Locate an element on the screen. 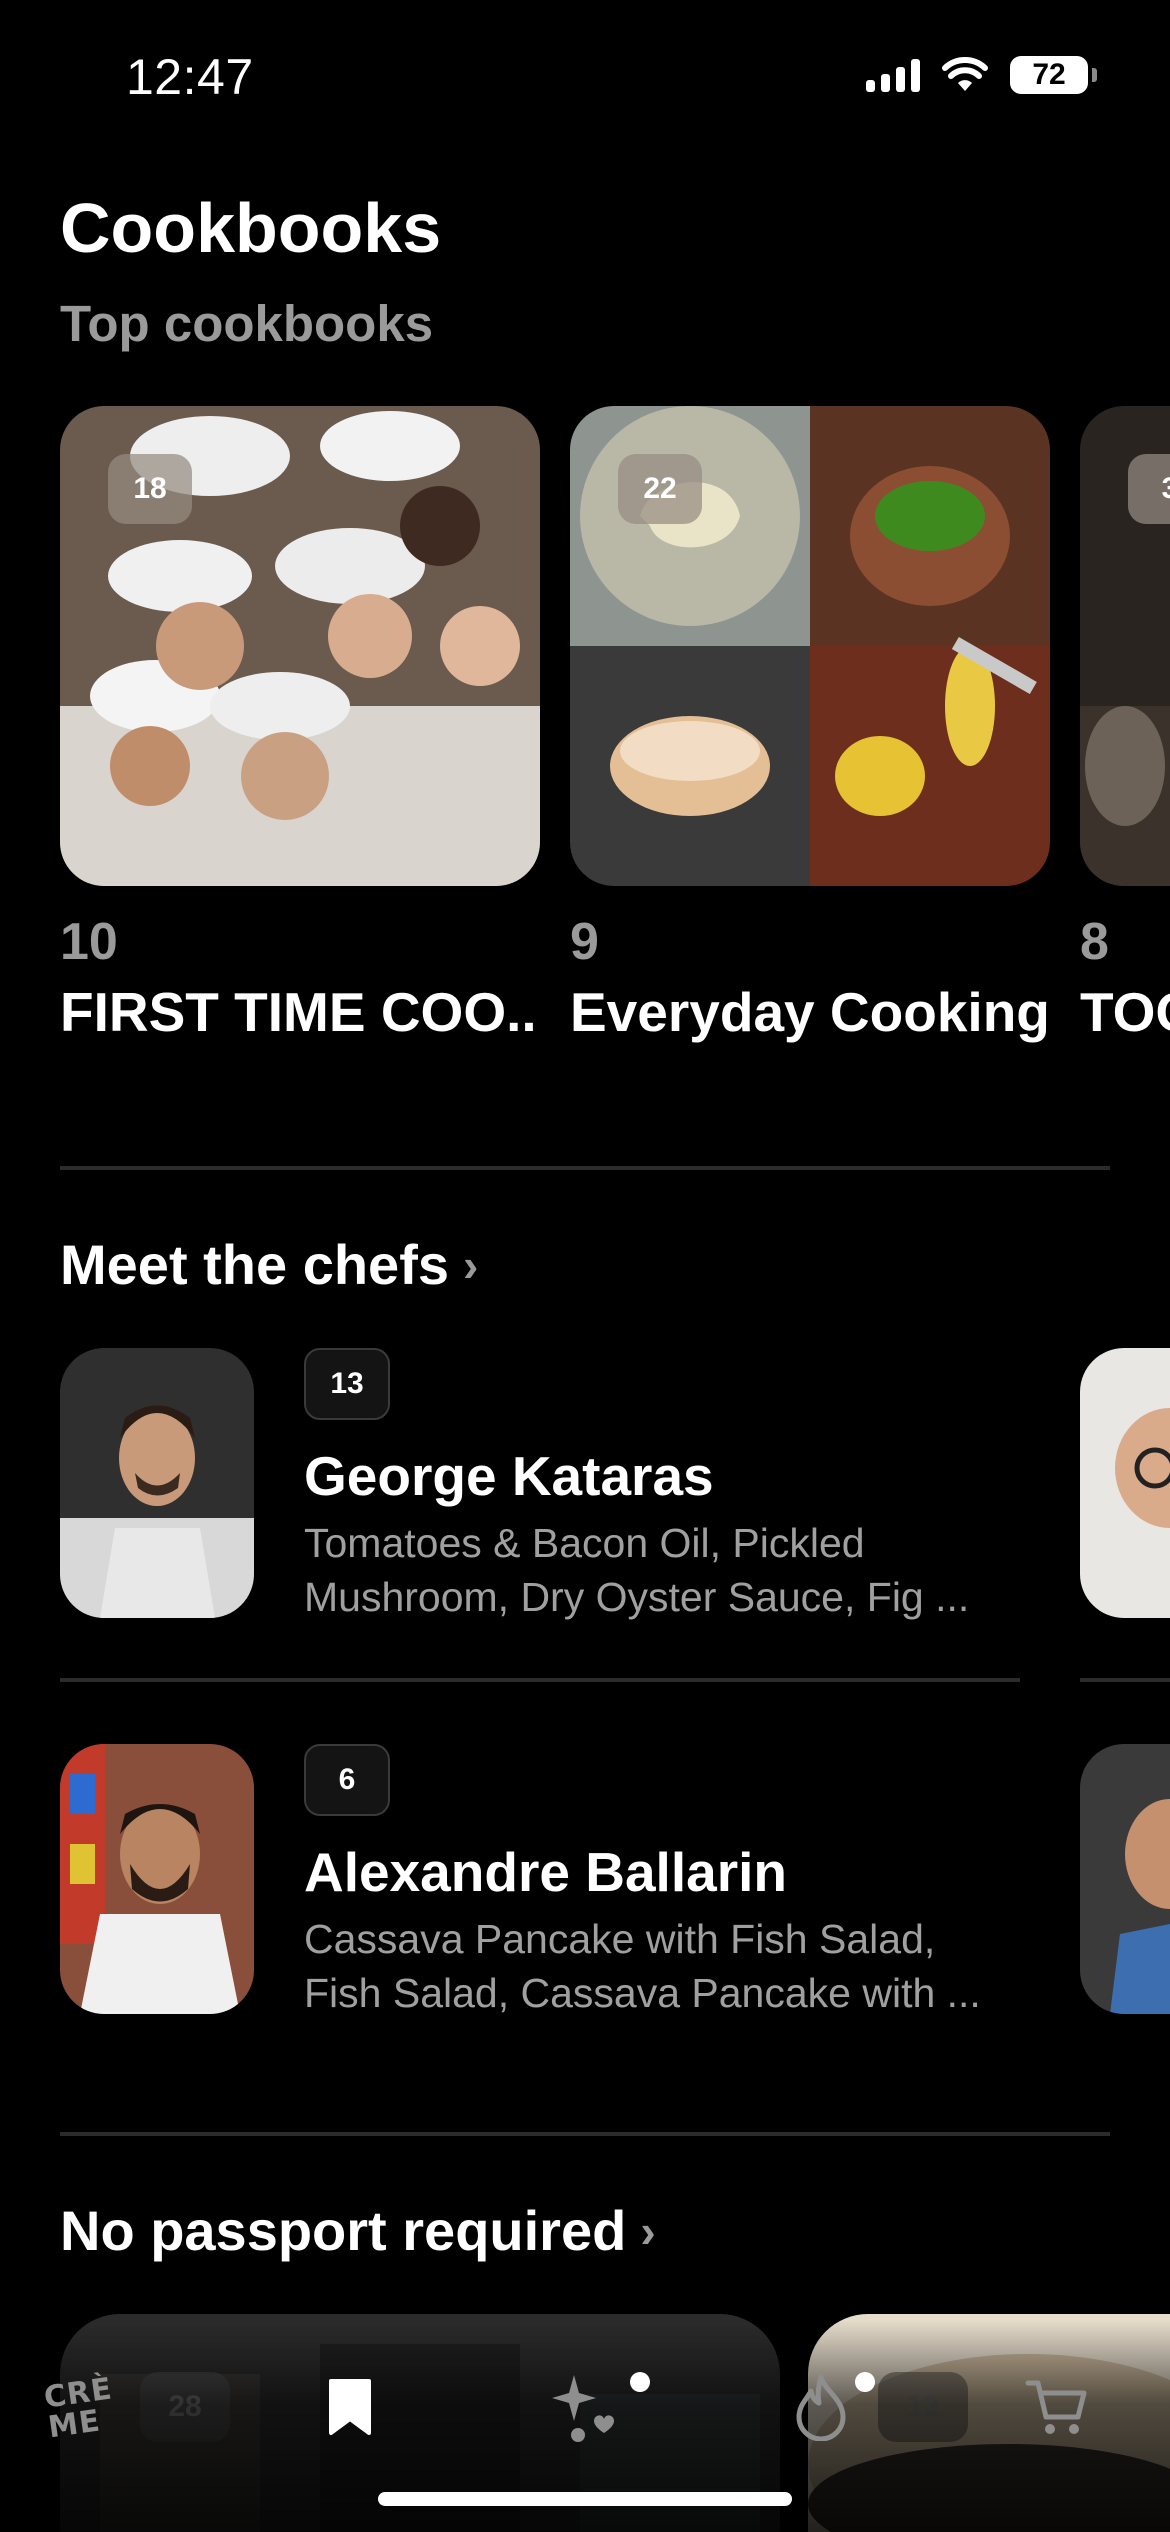 The width and height of the screenshot is (1170, 2532). cellular-signal-icon is located at coordinates (893, 75).